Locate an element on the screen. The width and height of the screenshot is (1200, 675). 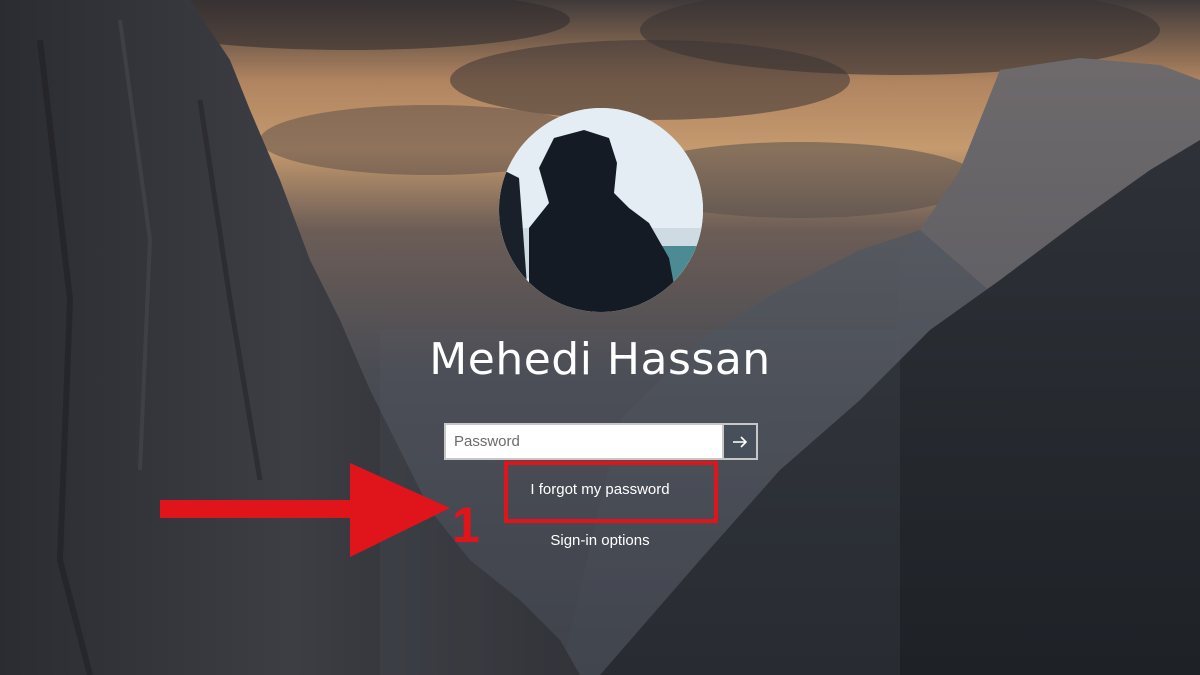
sign-in-options-link: Sign-in options is located at coordinates (600, 540).